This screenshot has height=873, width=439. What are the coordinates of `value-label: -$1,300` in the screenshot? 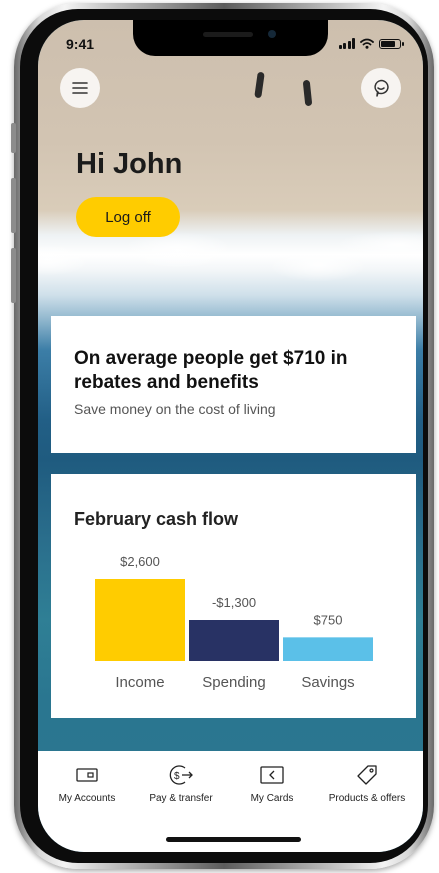 It's located at (234, 602).